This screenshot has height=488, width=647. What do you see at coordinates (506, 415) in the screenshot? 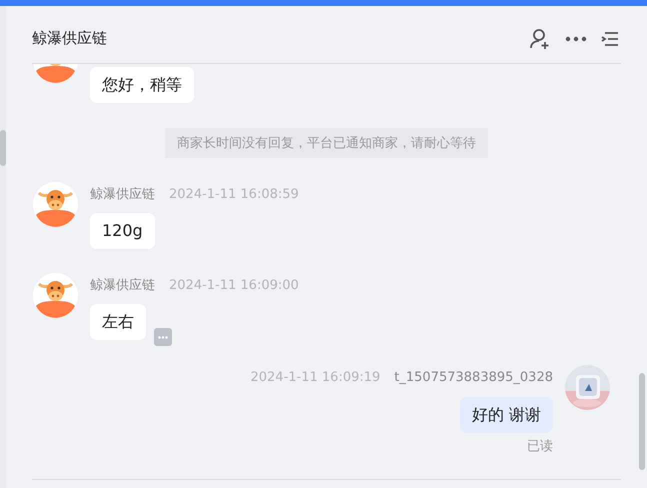
I see `message-bubble: 好的 谢谢` at bounding box center [506, 415].